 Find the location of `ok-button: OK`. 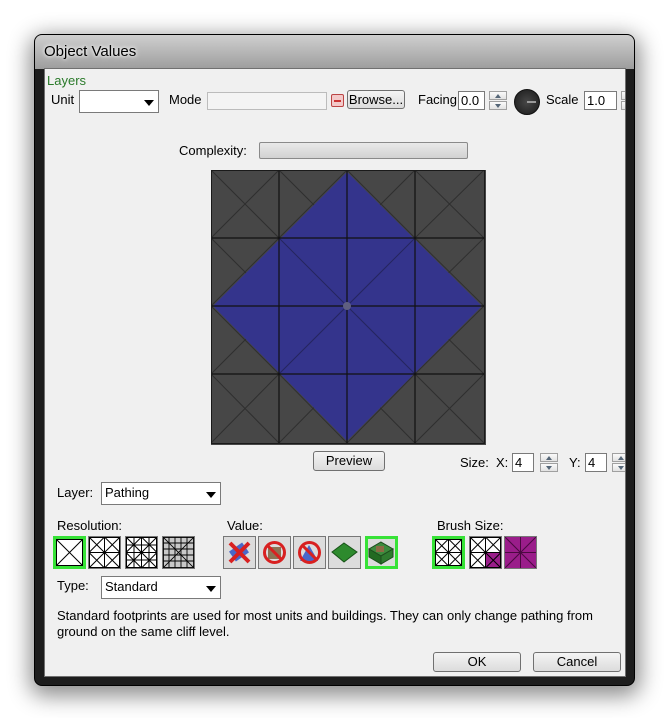

ok-button: OK is located at coordinates (477, 662).